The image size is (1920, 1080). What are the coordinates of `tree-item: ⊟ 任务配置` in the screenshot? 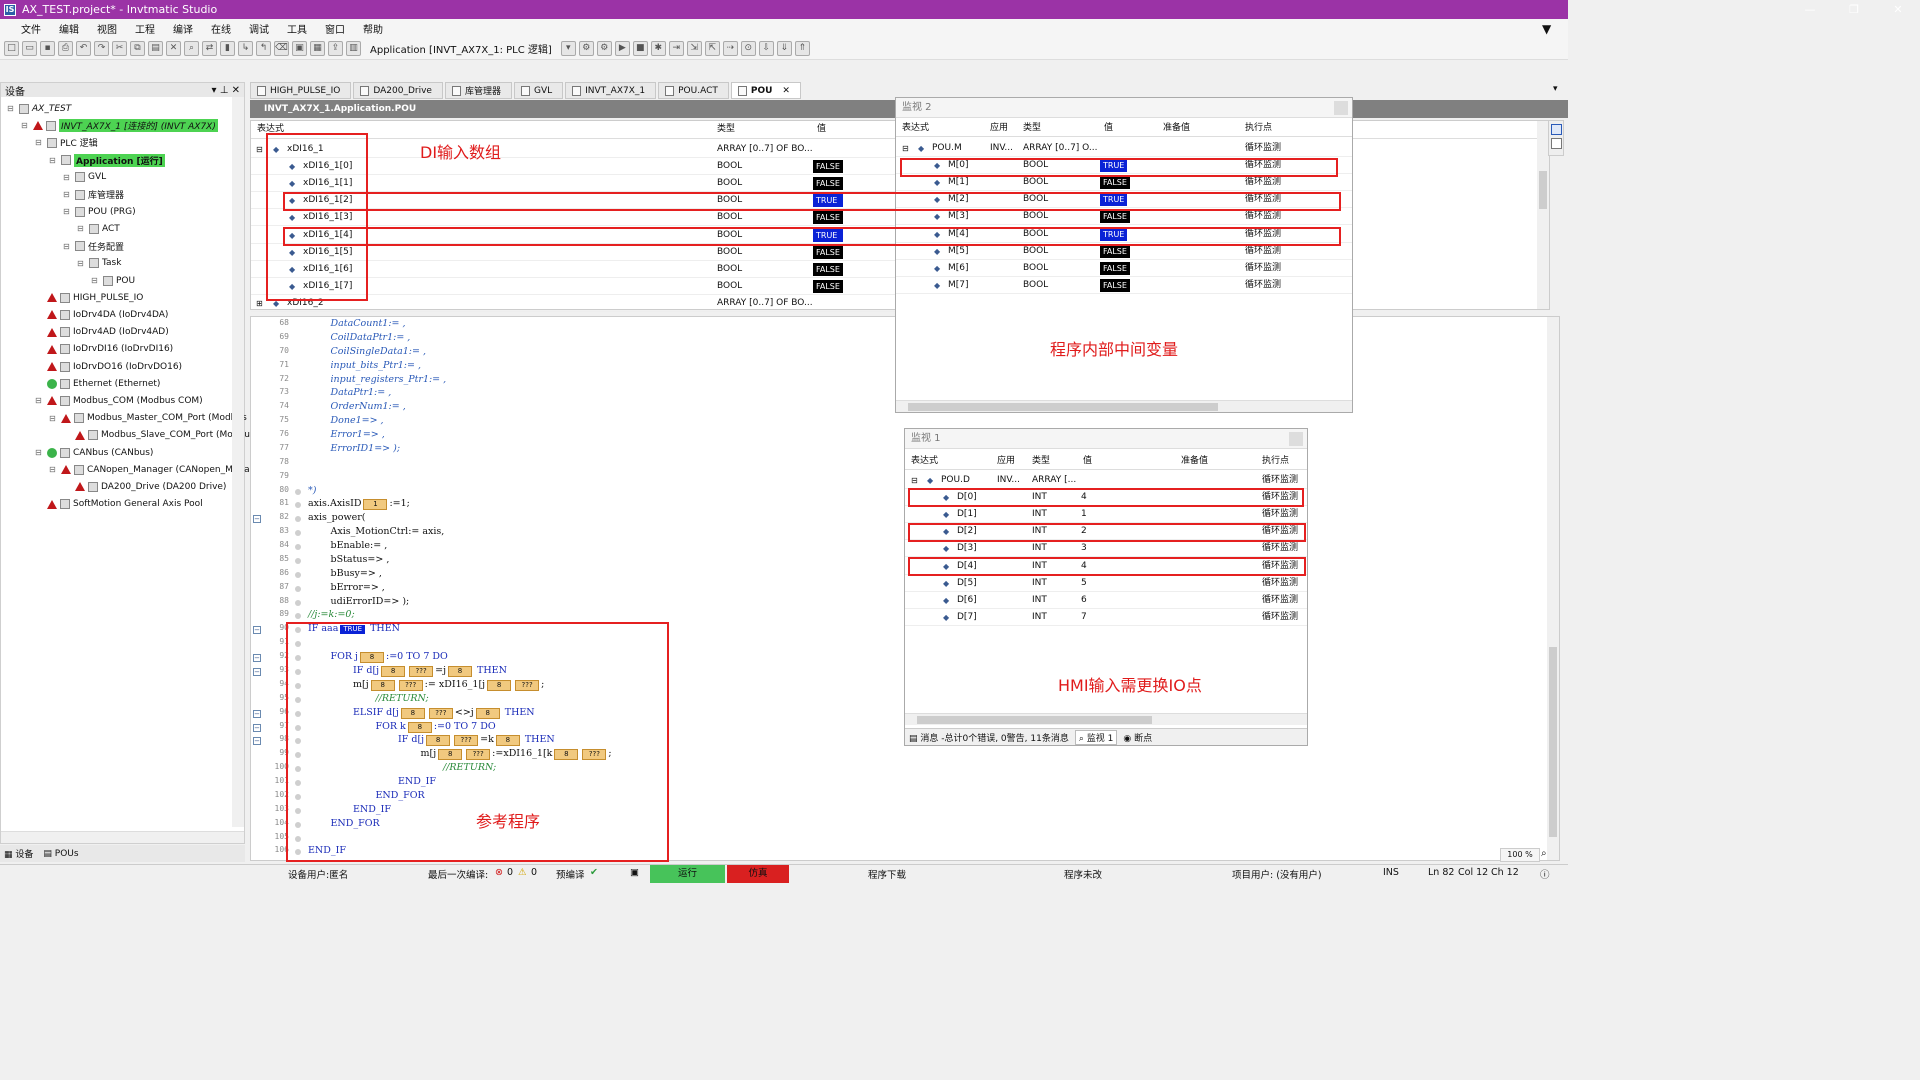 It's located at (93, 246).